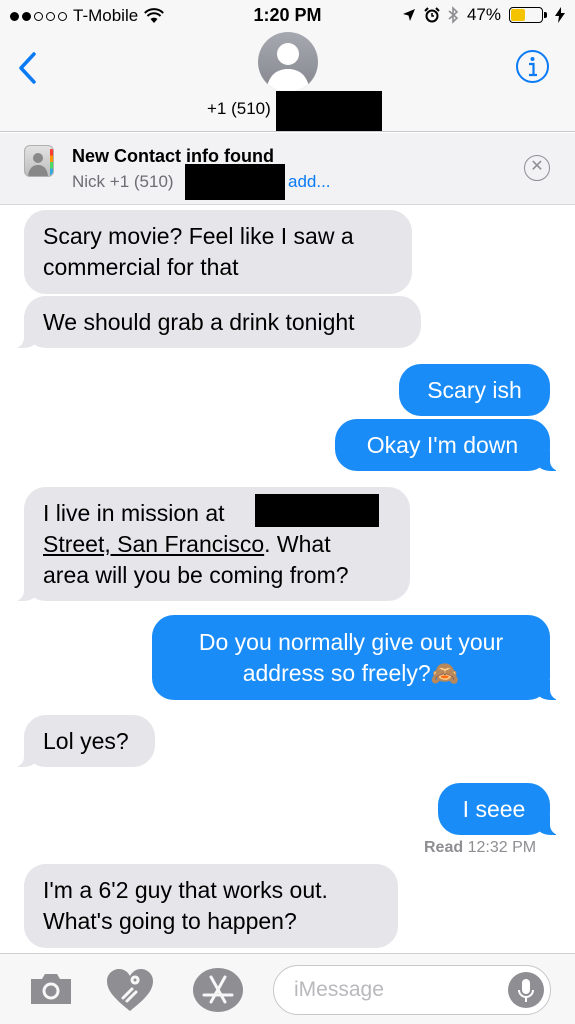  Describe the element at coordinates (351, 641) in the screenshot. I see `message-text: Do you normally give out your` at that location.